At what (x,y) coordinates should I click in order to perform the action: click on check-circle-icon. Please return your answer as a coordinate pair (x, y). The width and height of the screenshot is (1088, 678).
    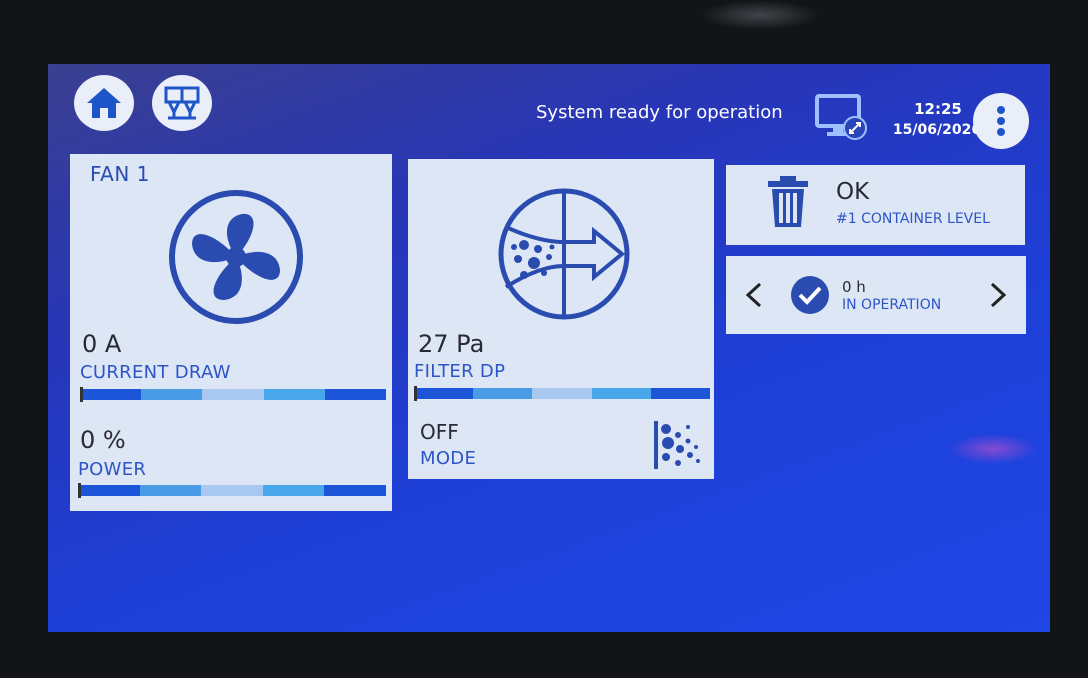
    Looking at the image, I should click on (810, 295).